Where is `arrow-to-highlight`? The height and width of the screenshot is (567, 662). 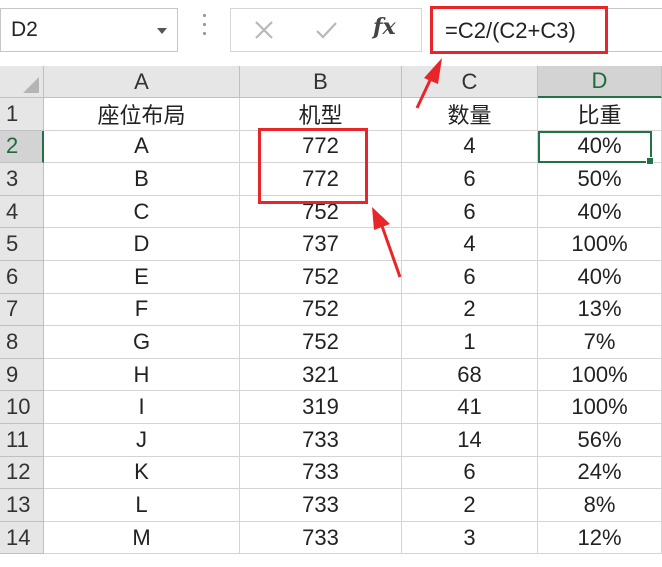 arrow-to-highlight is located at coordinates (387, 242).